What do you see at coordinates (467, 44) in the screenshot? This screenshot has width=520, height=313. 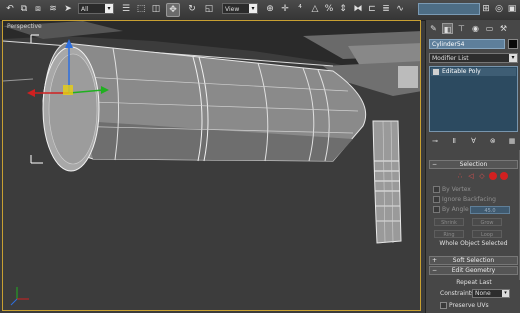 I see `object-name-field: Cylinder54` at bounding box center [467, 44].